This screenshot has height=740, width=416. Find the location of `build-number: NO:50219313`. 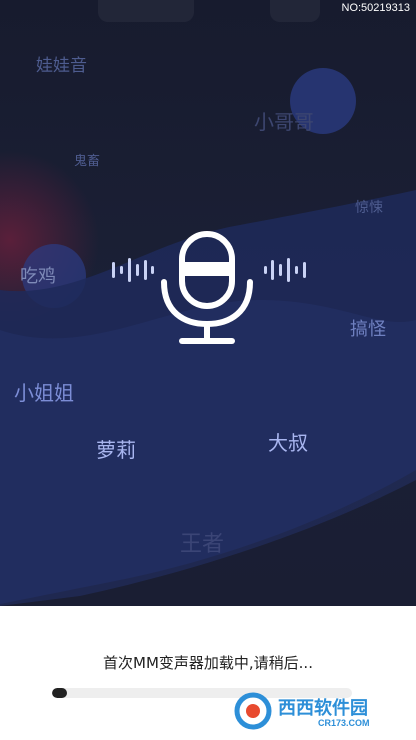

build-number: NO:50219313 is located at coordinates (376, 8).